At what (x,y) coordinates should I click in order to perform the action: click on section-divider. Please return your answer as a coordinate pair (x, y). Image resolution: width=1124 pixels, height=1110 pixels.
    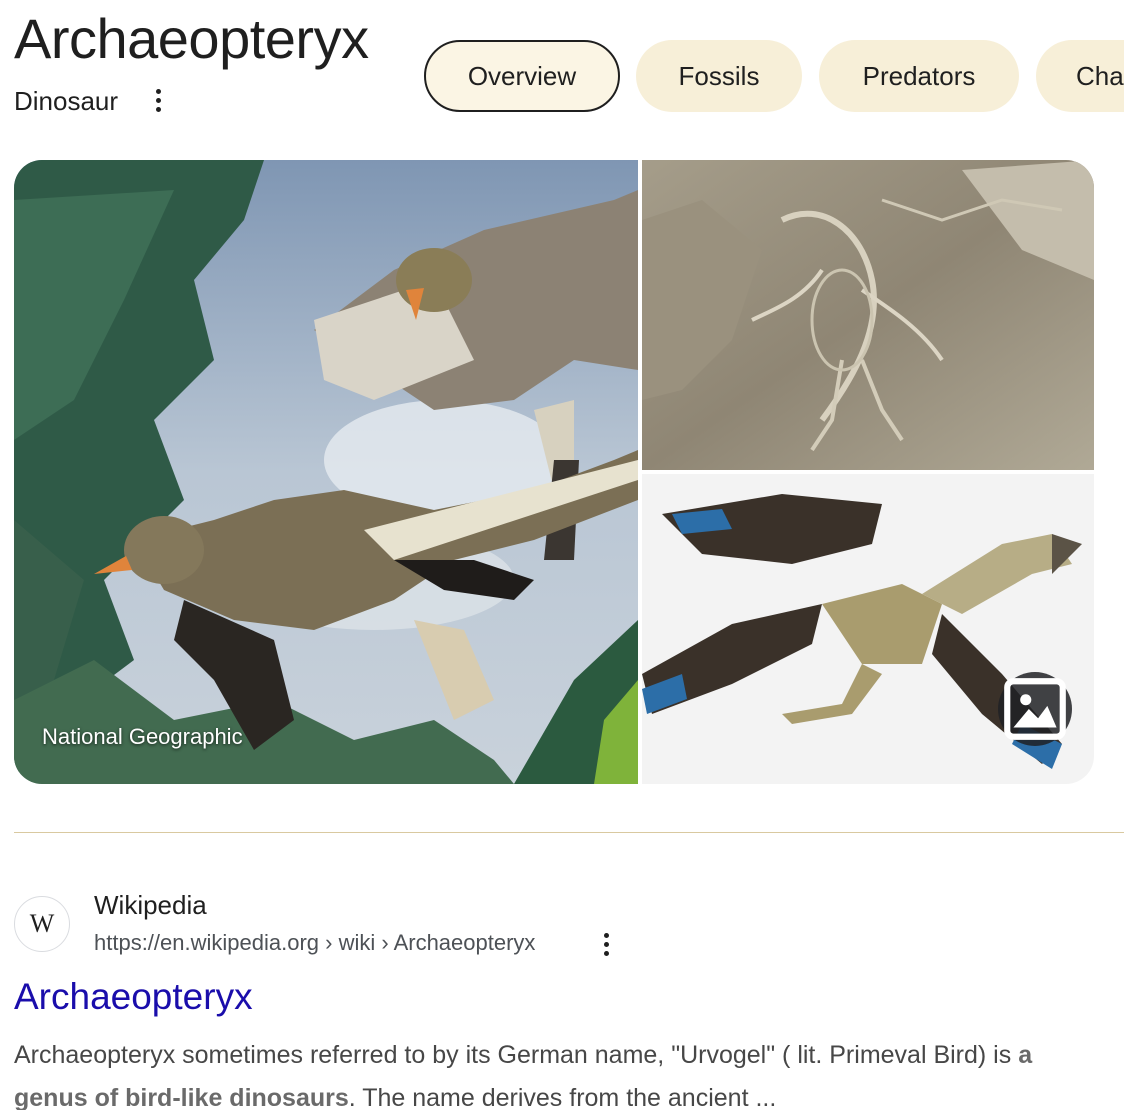
    Looking at the image, I should click on (569, 832).